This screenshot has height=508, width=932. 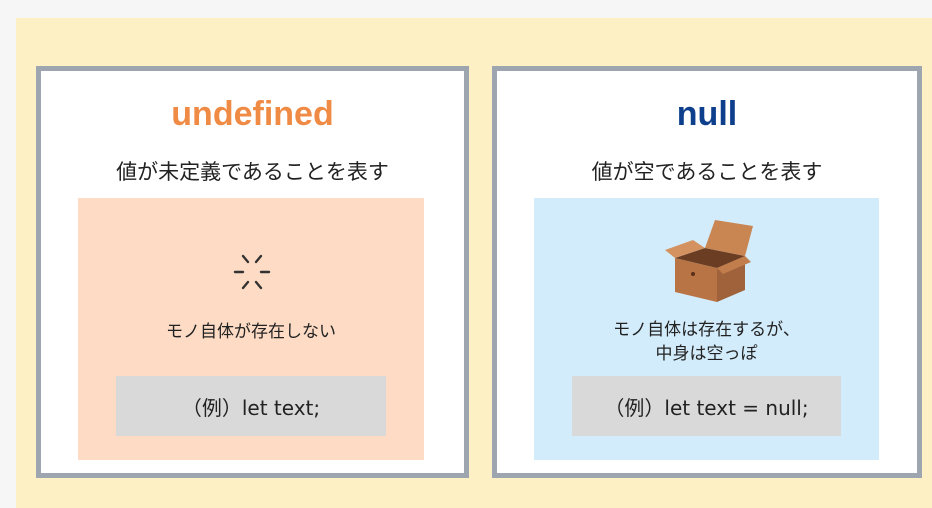 What do you see at coordinates (706, 354) in the screenshot?
I see `null-description-line2: 中身は空っぽ` at bounding box center [706, 354].